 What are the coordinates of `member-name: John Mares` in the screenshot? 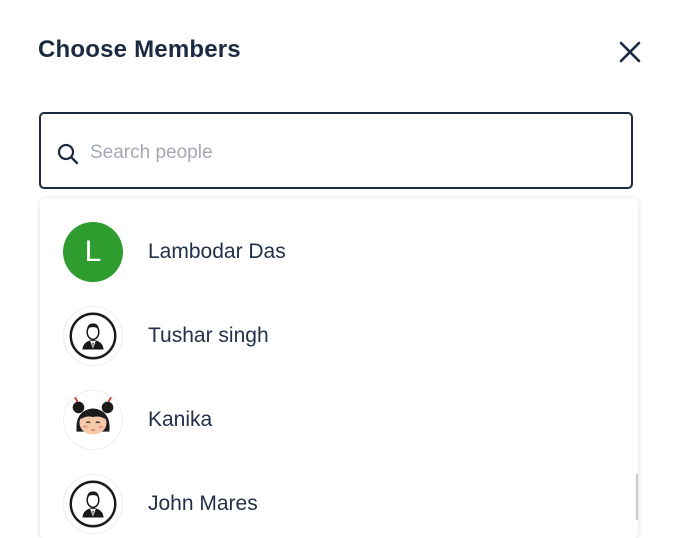 It's located at (203, 503).